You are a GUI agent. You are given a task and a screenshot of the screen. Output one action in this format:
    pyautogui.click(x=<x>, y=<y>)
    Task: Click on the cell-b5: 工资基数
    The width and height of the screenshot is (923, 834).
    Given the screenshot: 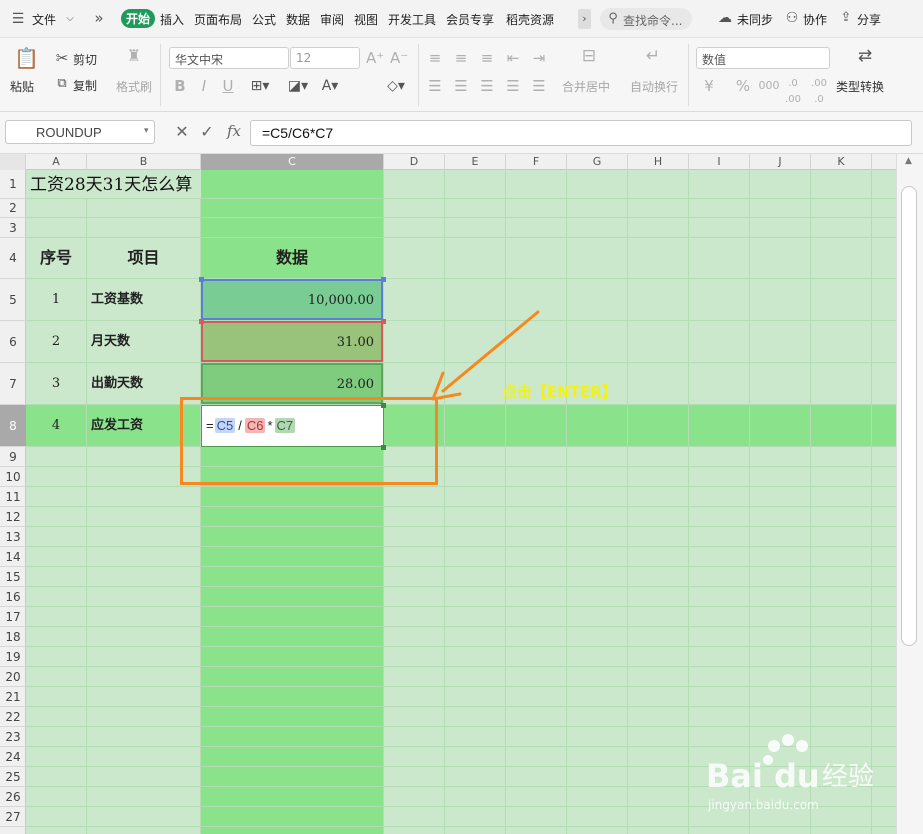 What is the action you would take?
    pyautogui.click(x=145, y=299)
    